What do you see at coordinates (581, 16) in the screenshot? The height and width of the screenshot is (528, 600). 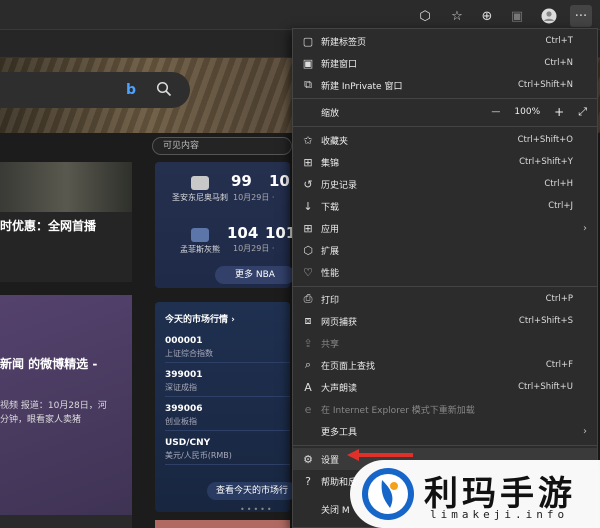 I see `more-options-icon: ···` at bounding box center [581, 16].